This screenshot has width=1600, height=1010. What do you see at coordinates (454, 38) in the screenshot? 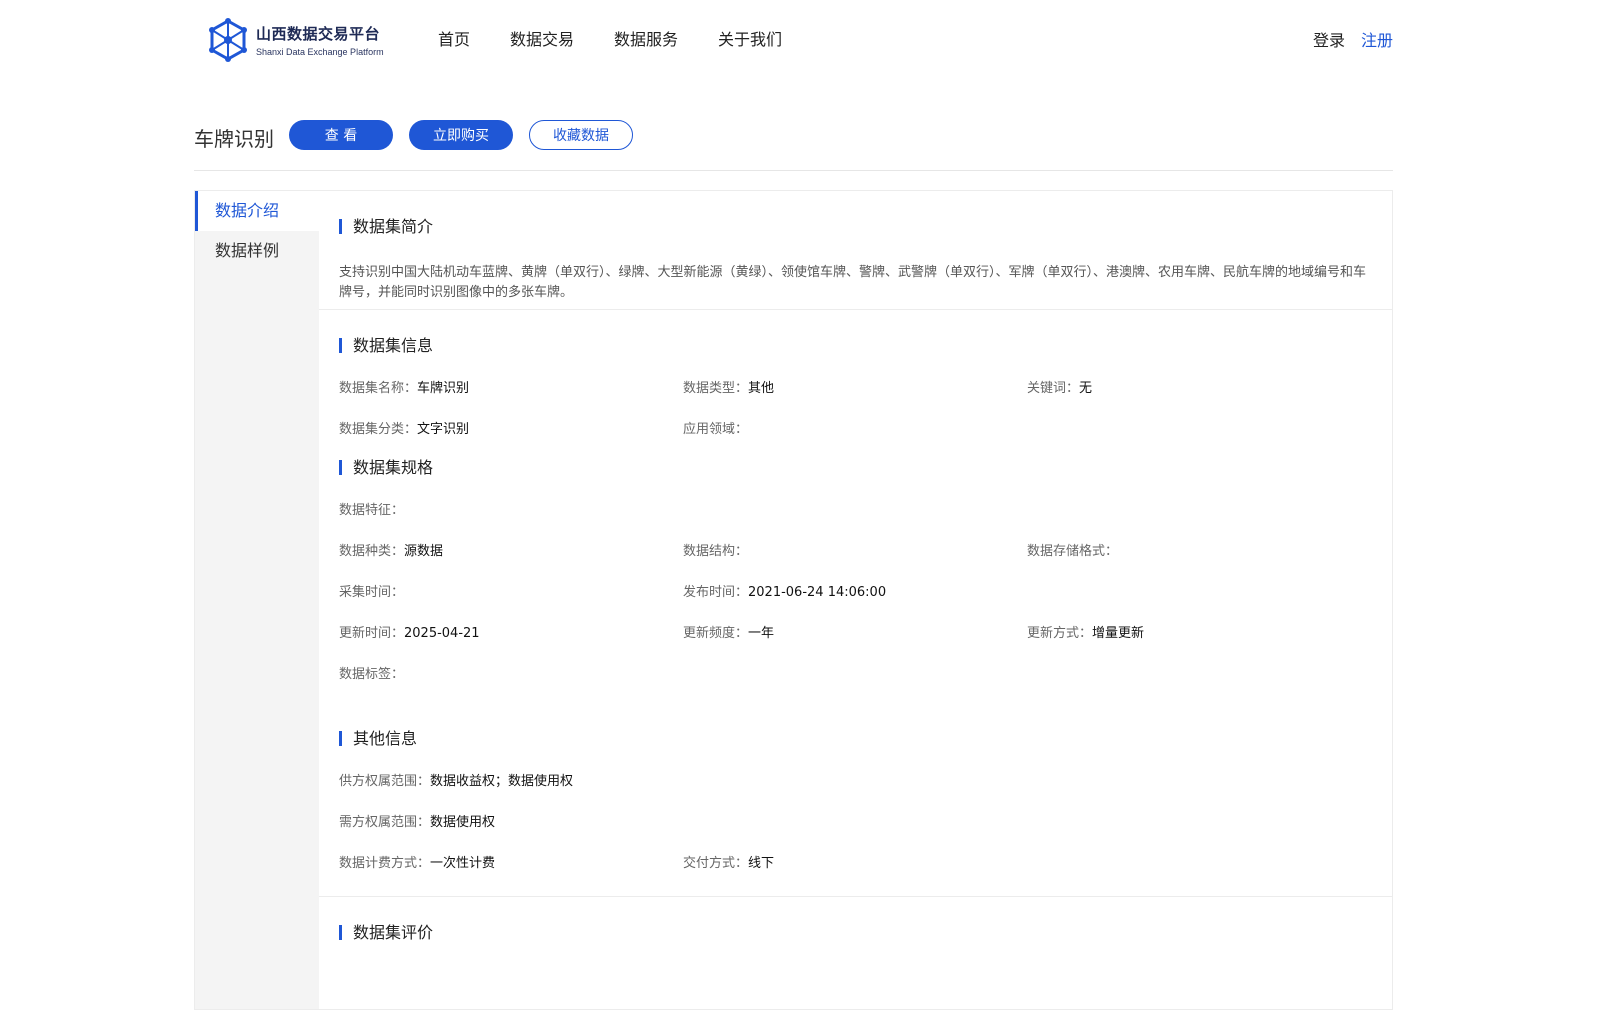
I see `nav-home: 首页` at bounding box center [454, 38].